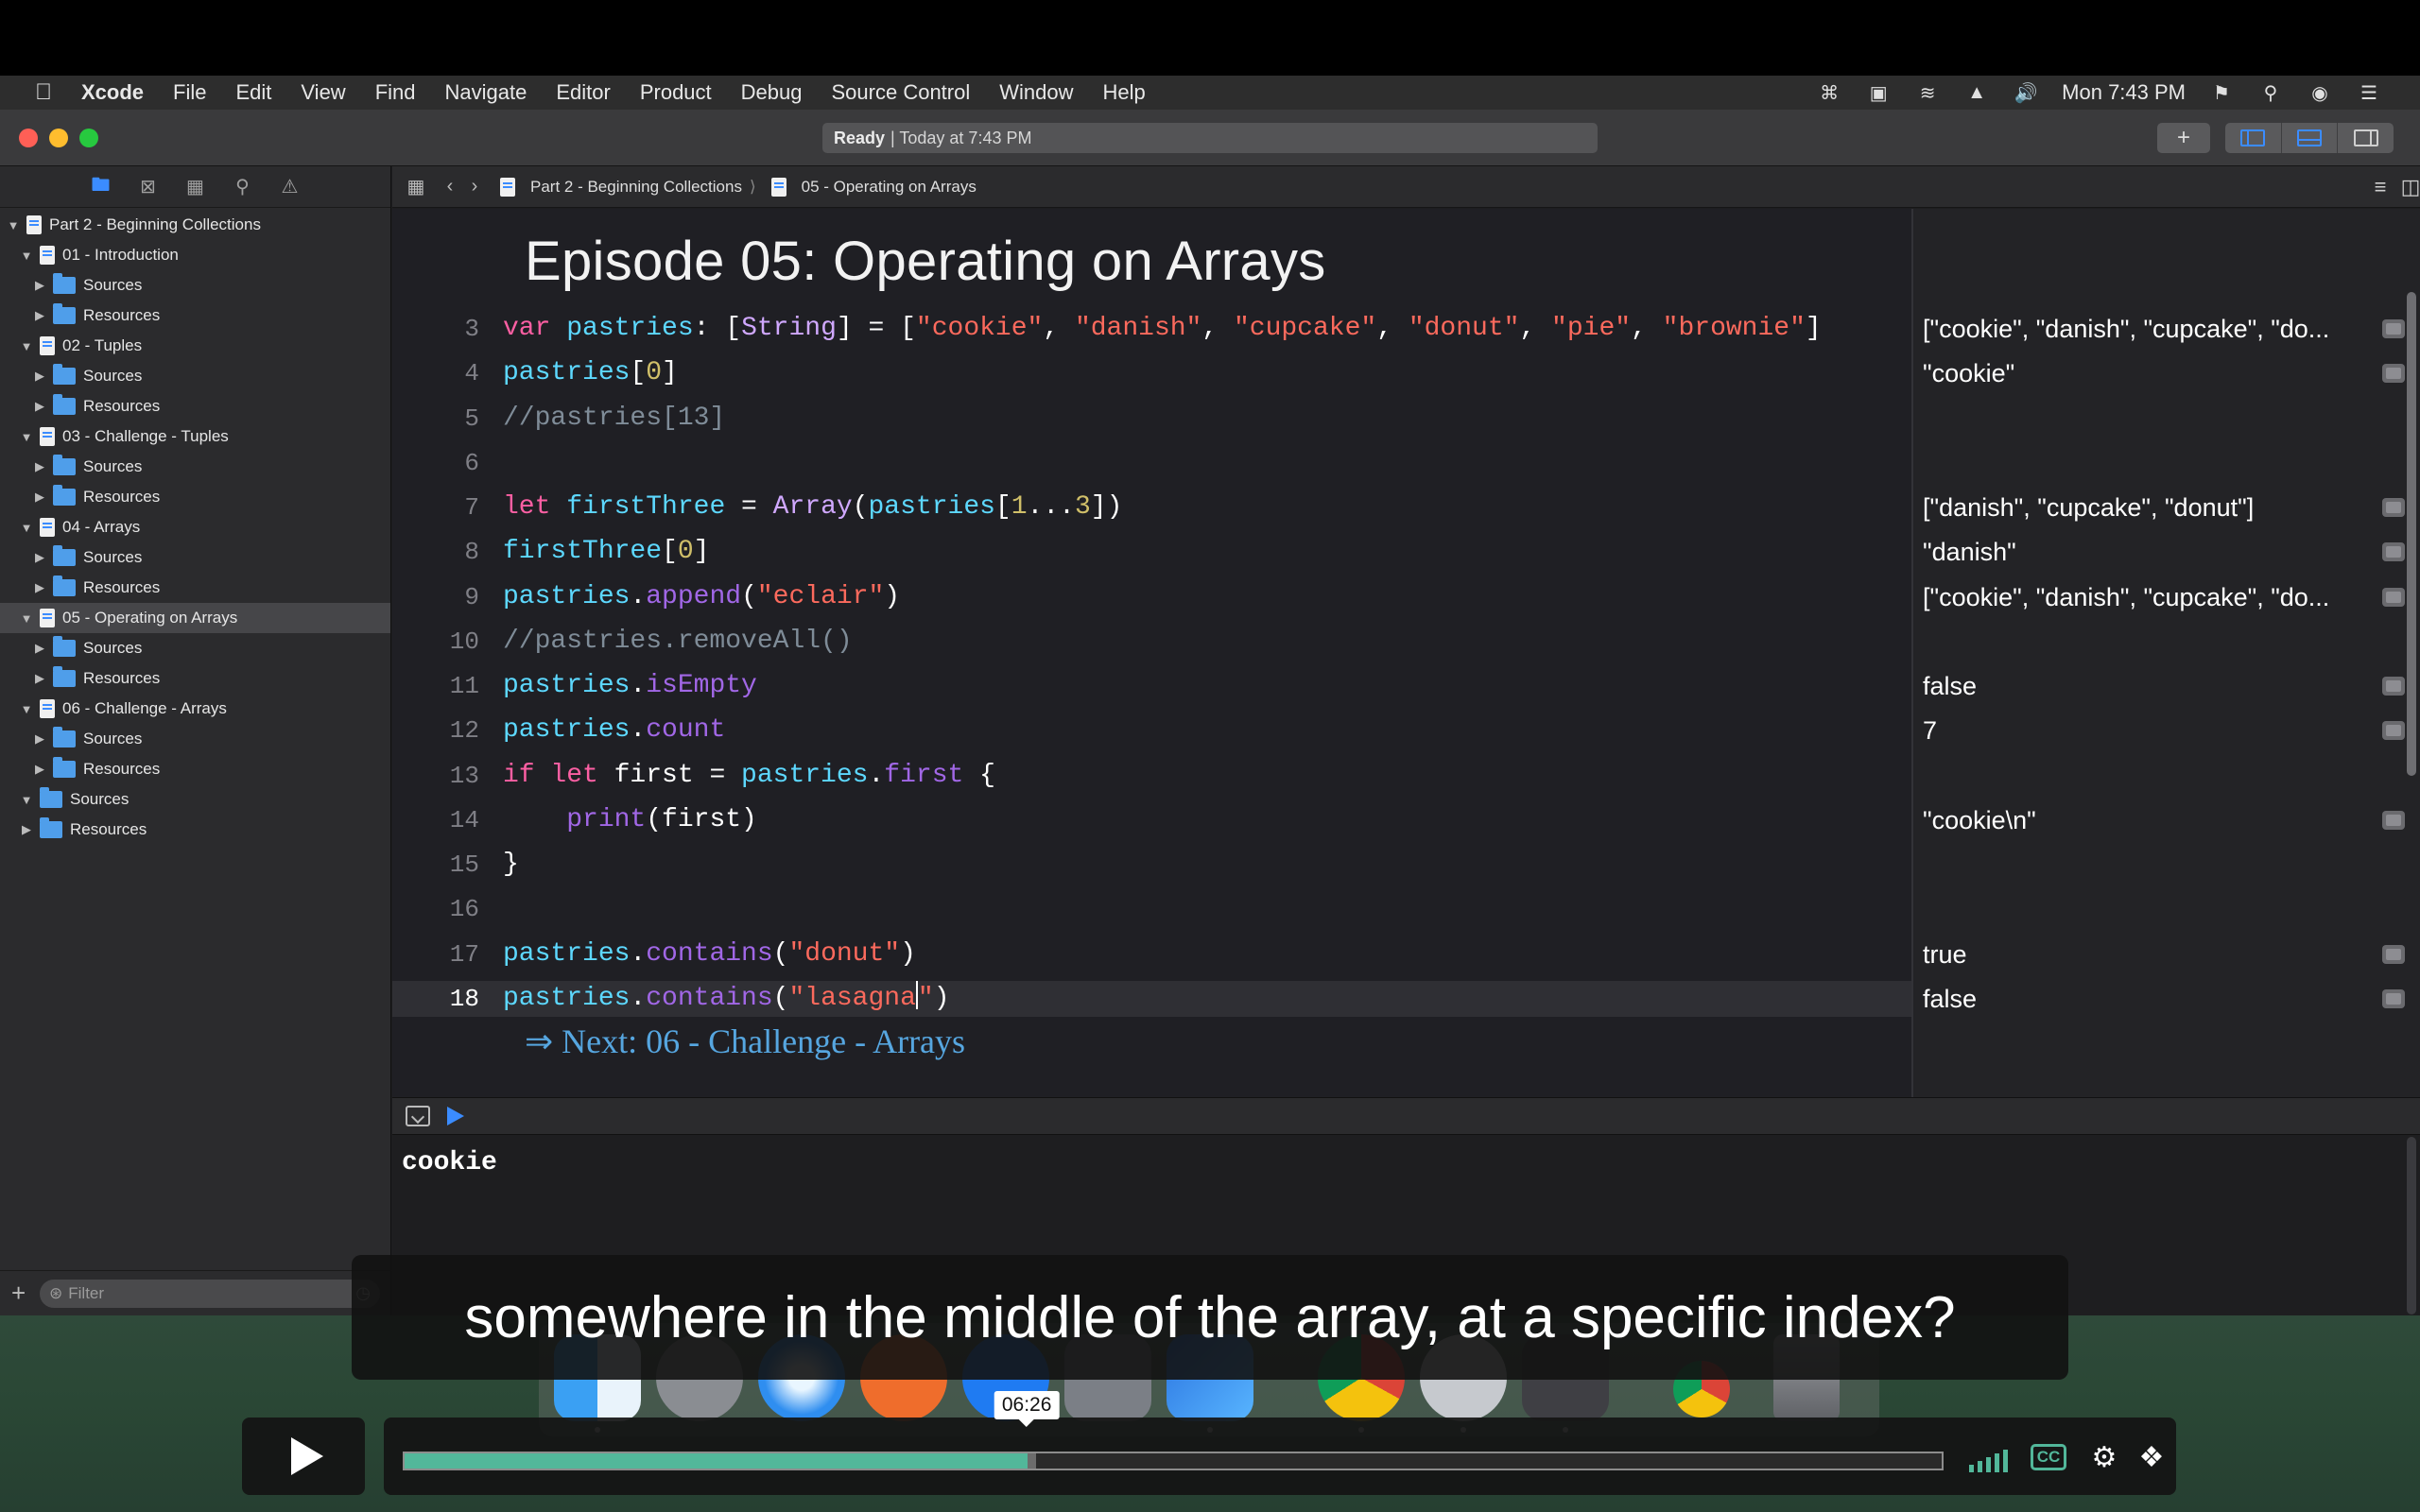 The height and width of the screenshot is (1512, 2420). I want to click on play-button, so click(303, 1456).